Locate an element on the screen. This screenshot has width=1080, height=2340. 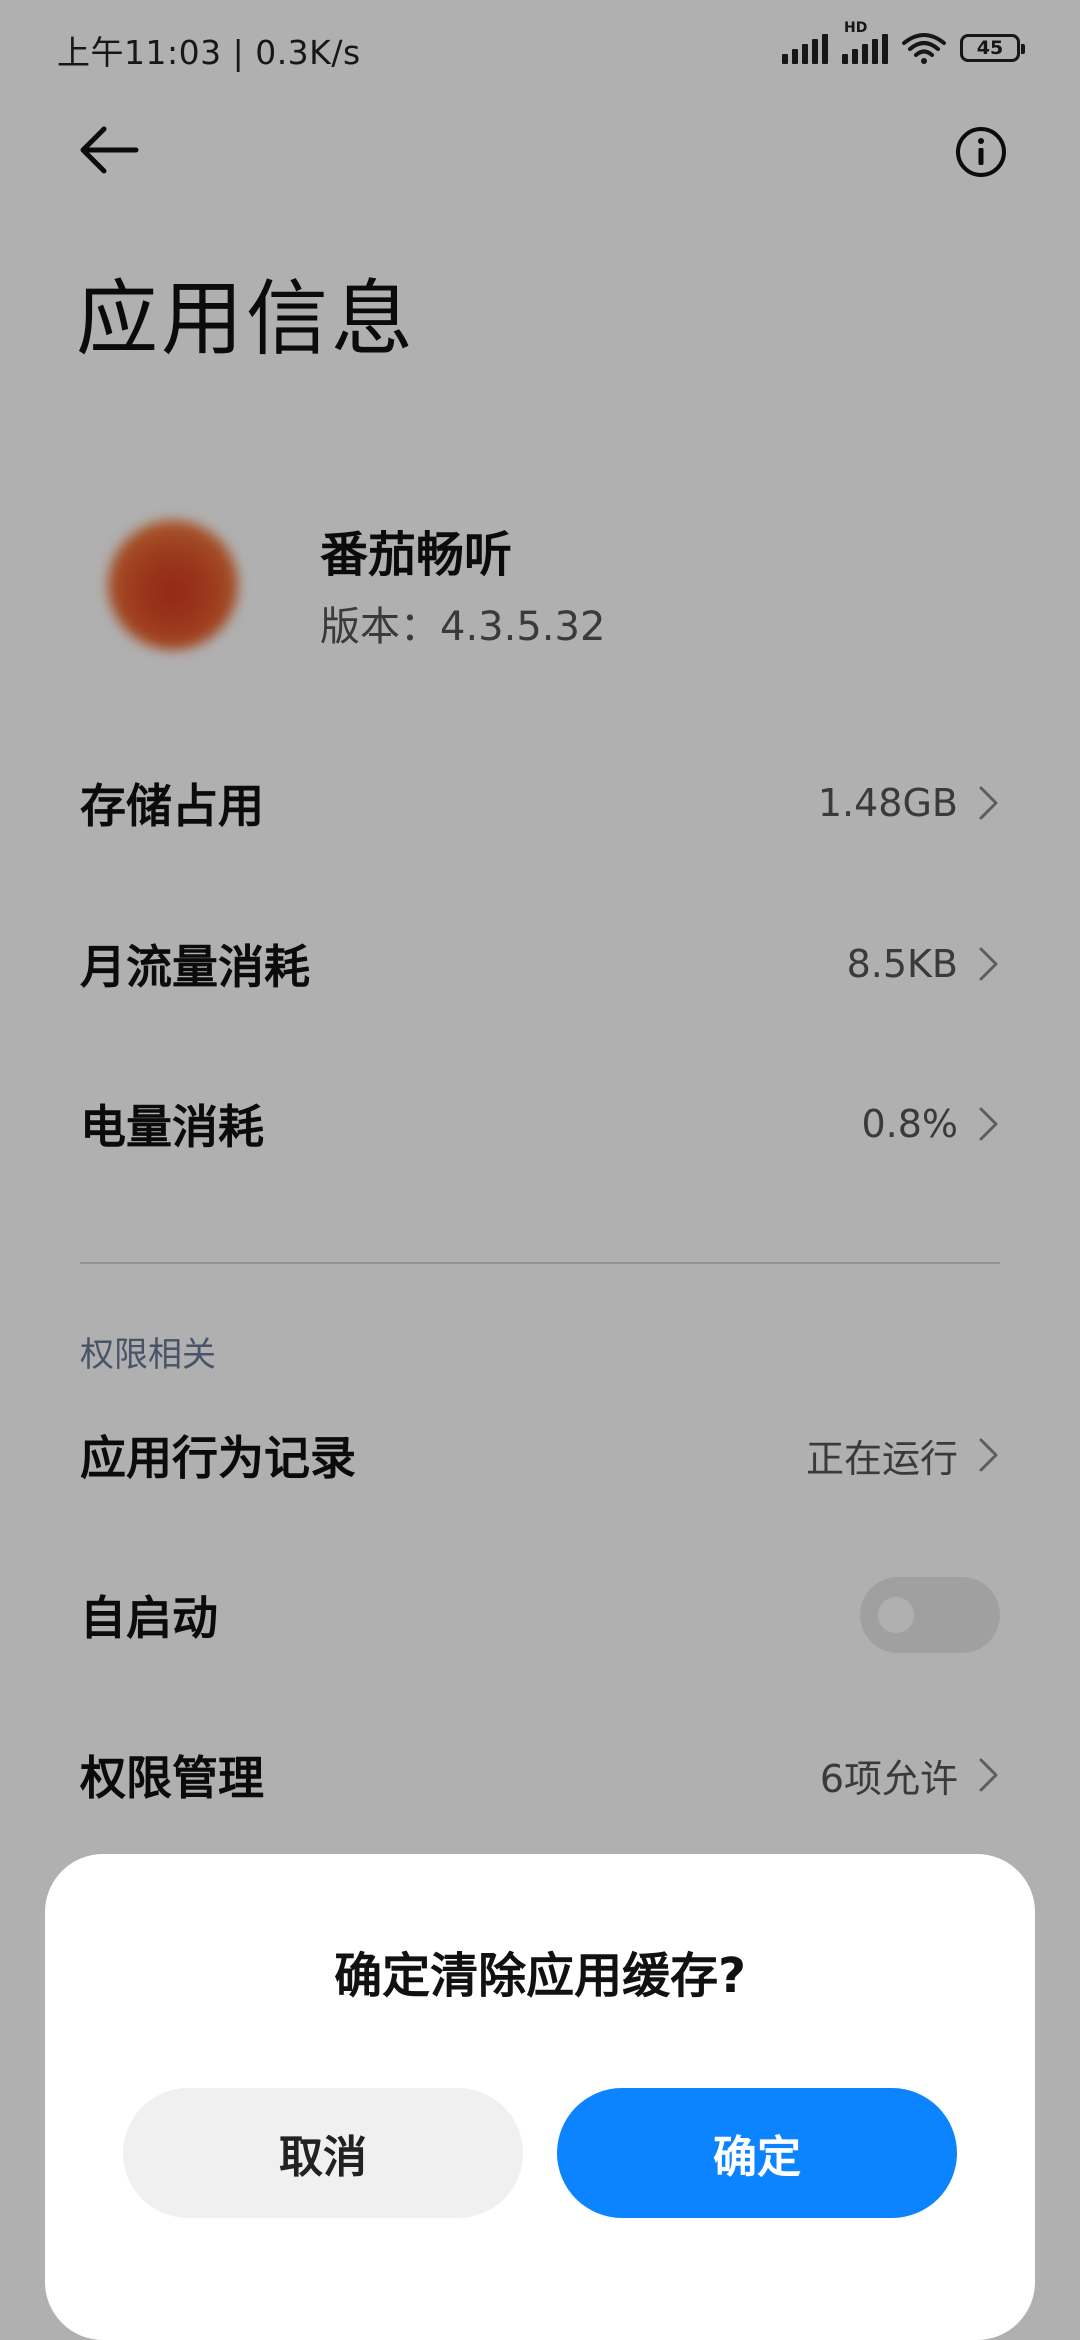
confirm-button: 确定 is located at coordinates (757, 2153).